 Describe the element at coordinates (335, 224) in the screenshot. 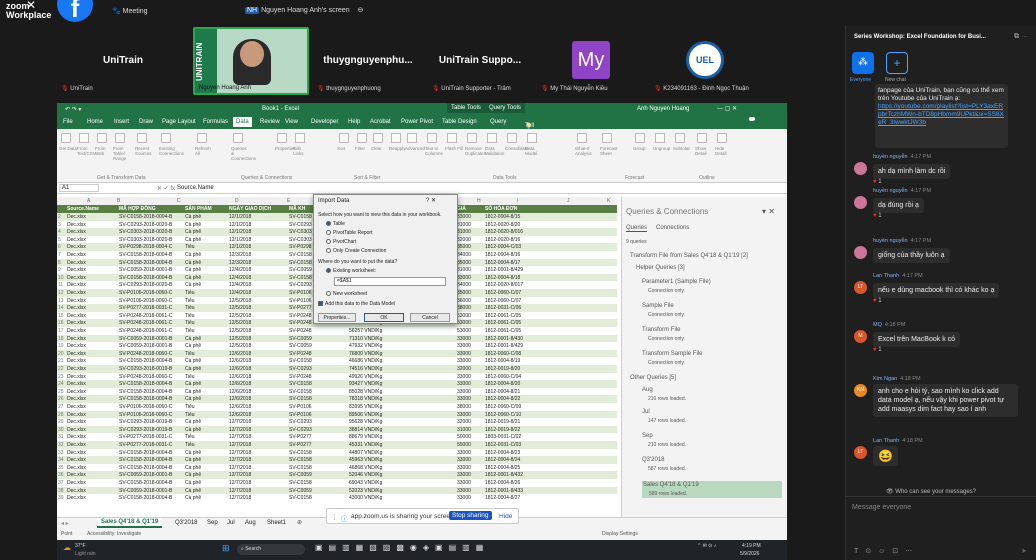

I see `option-table: Table` at that location.